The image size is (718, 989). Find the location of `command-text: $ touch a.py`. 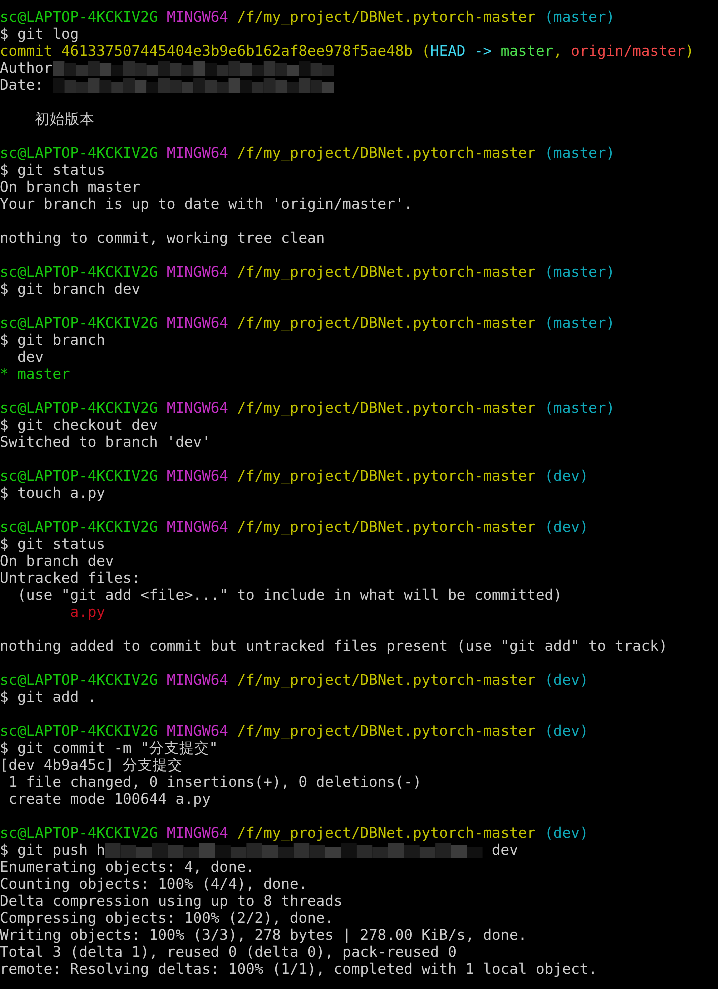

command-text: $ touch a.py is located at coordinates (53, 493).